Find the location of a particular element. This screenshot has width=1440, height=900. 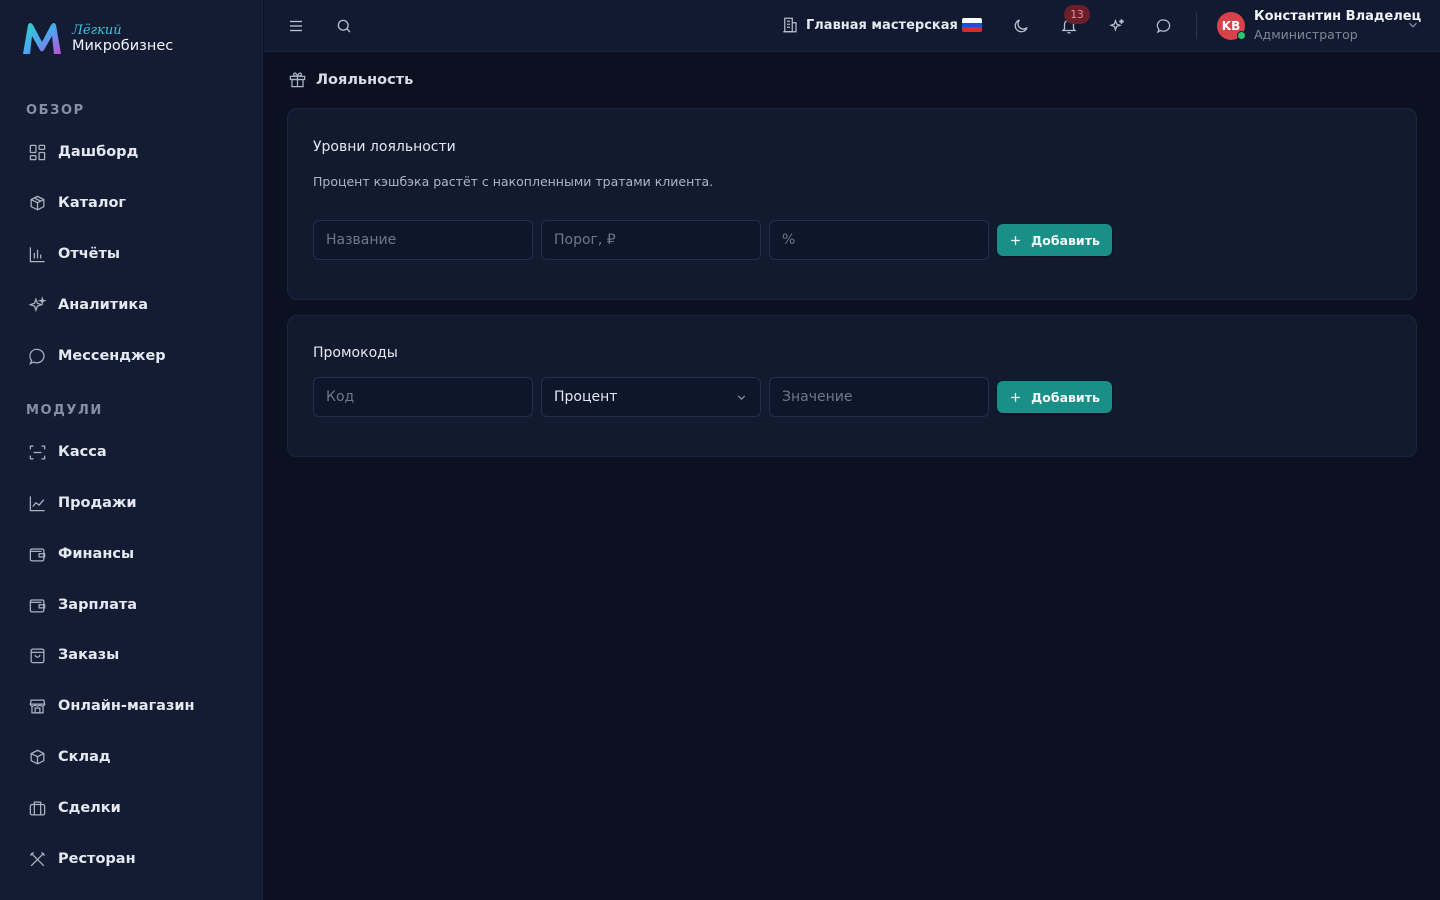

gift-icon is located at coordinates (297, 80).